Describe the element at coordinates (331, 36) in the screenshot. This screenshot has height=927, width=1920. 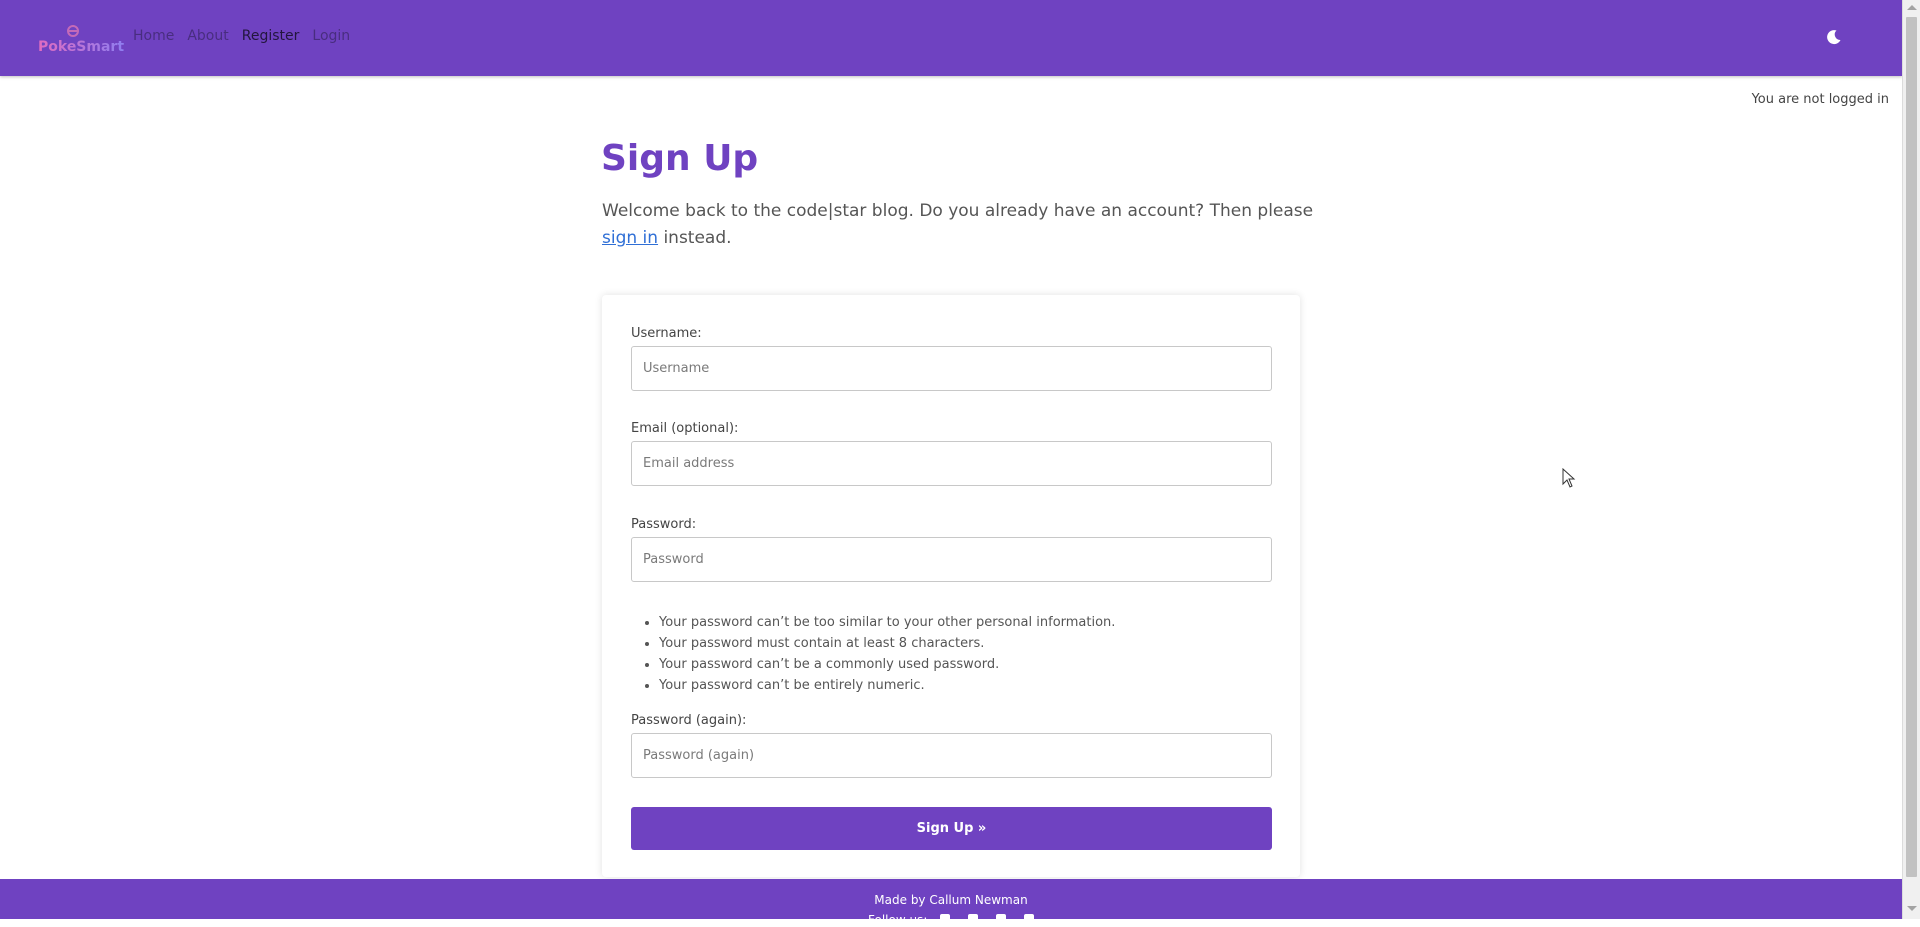
I see `nav-login-link: Login` at that location.